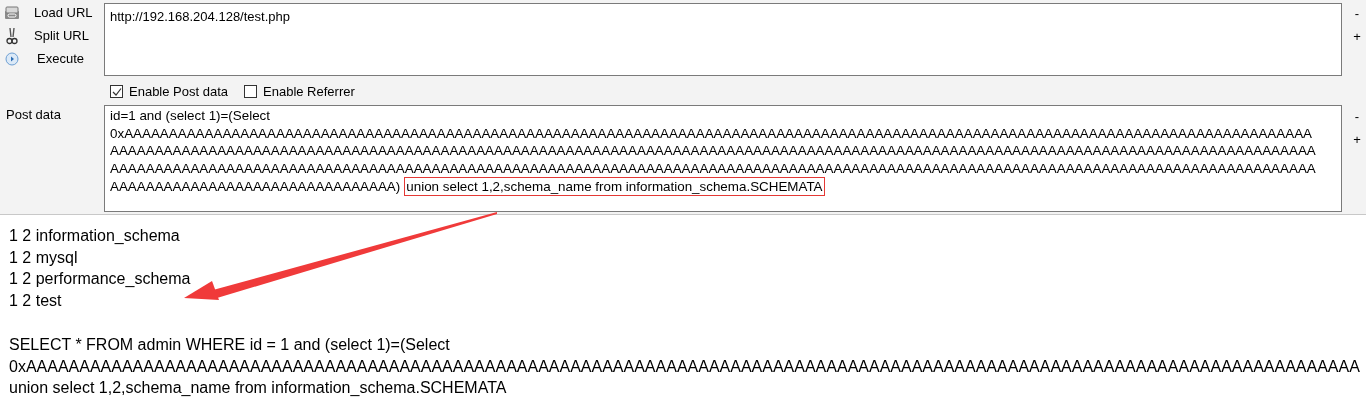 This screenshot has height=403, width=1366. I want to click on post-data-label: Post data, so click(33, 115).